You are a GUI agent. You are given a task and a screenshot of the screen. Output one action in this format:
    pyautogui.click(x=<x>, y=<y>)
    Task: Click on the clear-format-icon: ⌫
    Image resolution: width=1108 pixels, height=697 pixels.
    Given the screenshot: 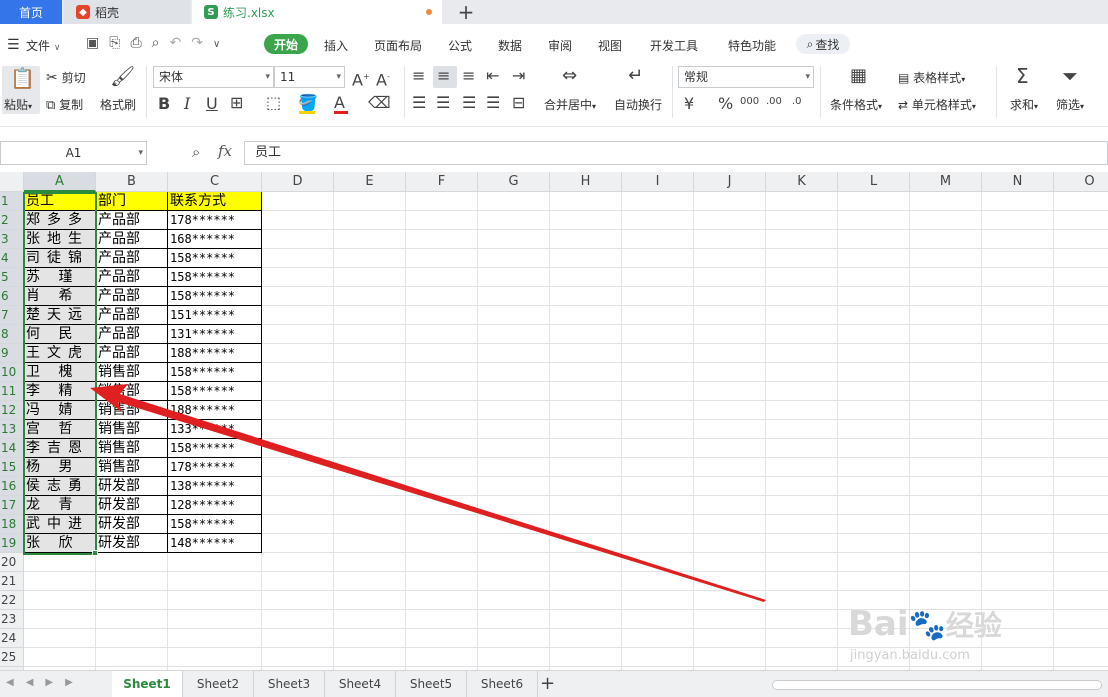 What is the action you would take?
    pyautogui.click(x=379, y=103)
    